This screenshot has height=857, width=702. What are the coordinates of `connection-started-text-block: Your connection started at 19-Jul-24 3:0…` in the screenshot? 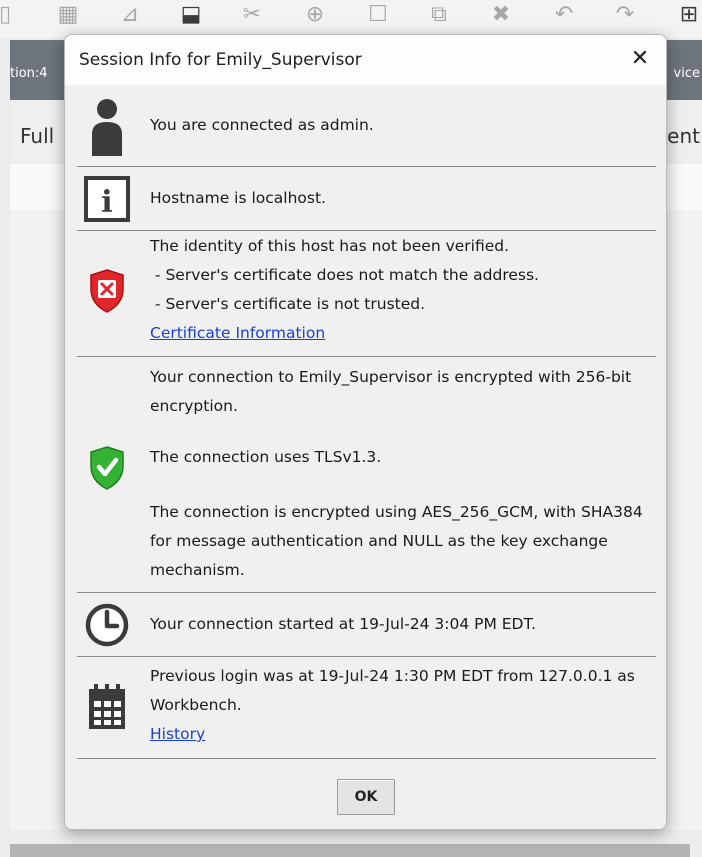 It's located at (401, 624).